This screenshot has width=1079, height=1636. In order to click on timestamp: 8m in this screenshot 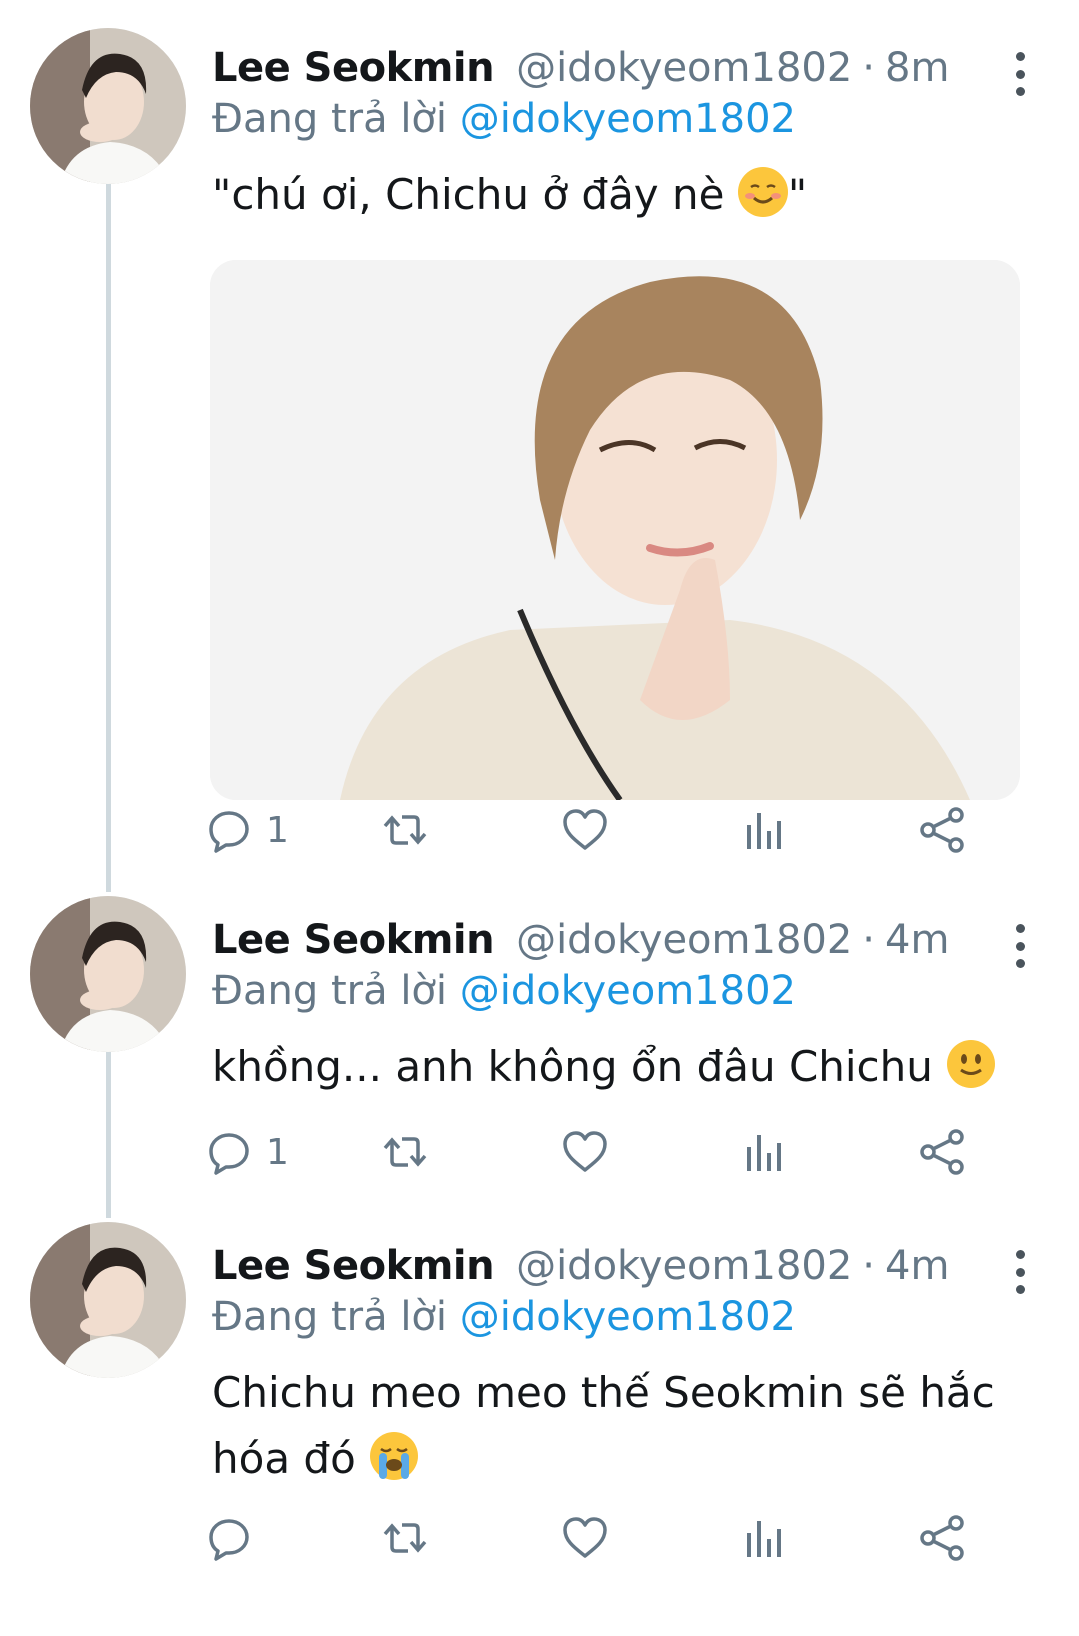, I will do `click(917, 68)`.